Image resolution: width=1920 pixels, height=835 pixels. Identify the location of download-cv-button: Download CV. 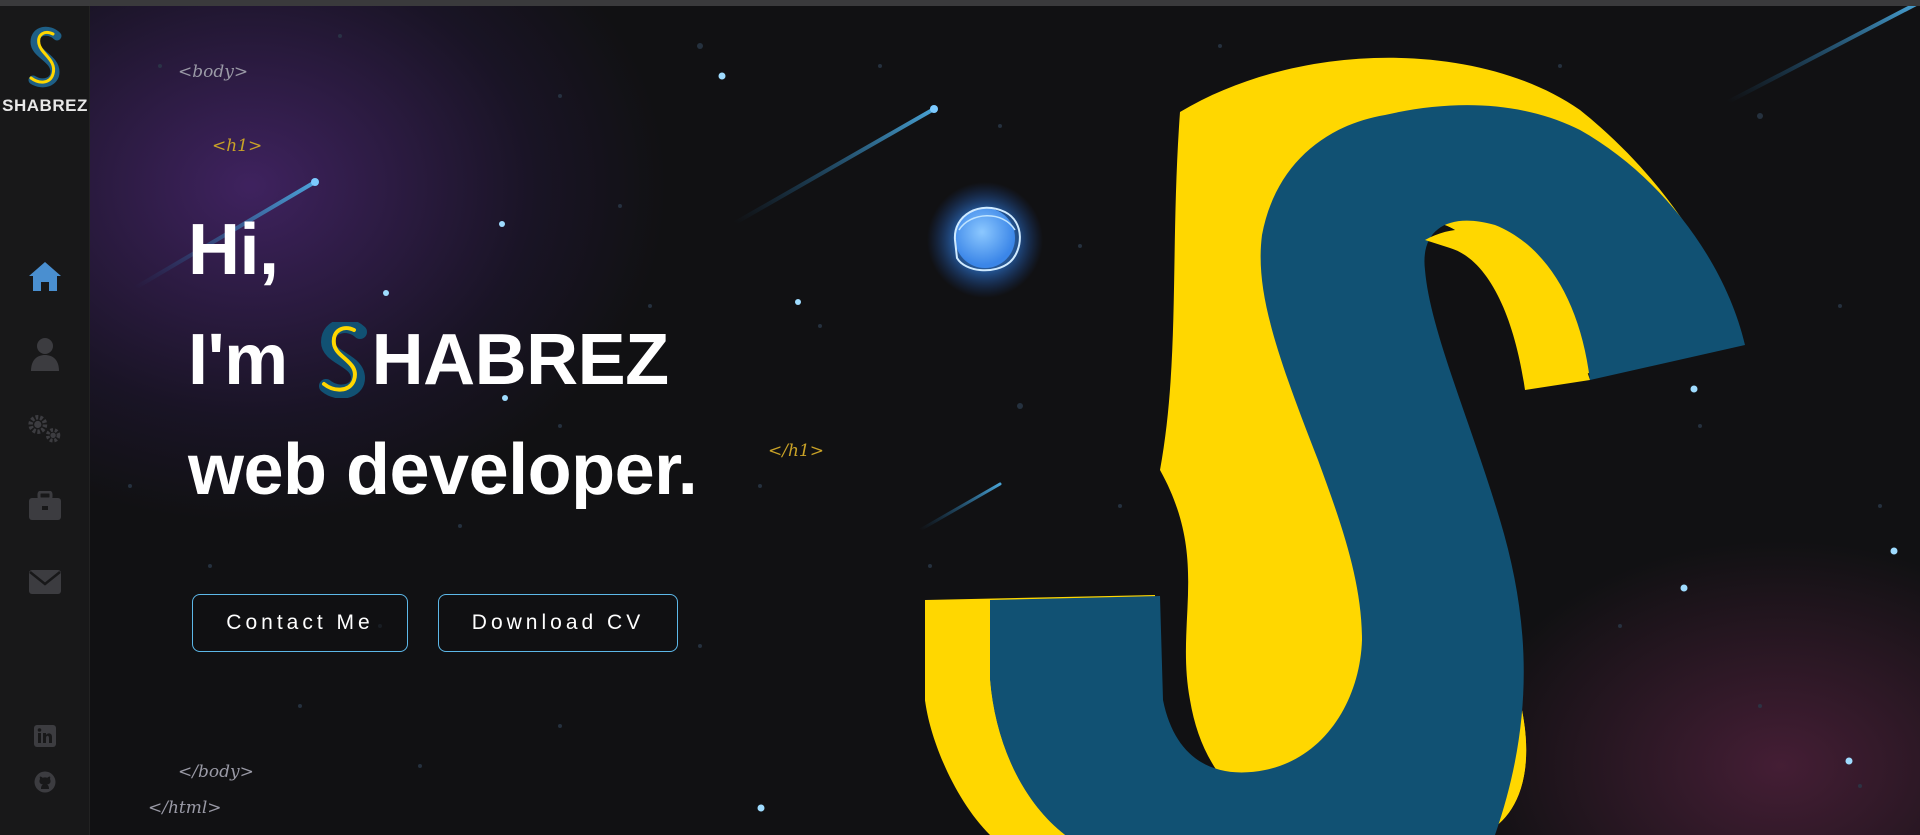
(558, 623).